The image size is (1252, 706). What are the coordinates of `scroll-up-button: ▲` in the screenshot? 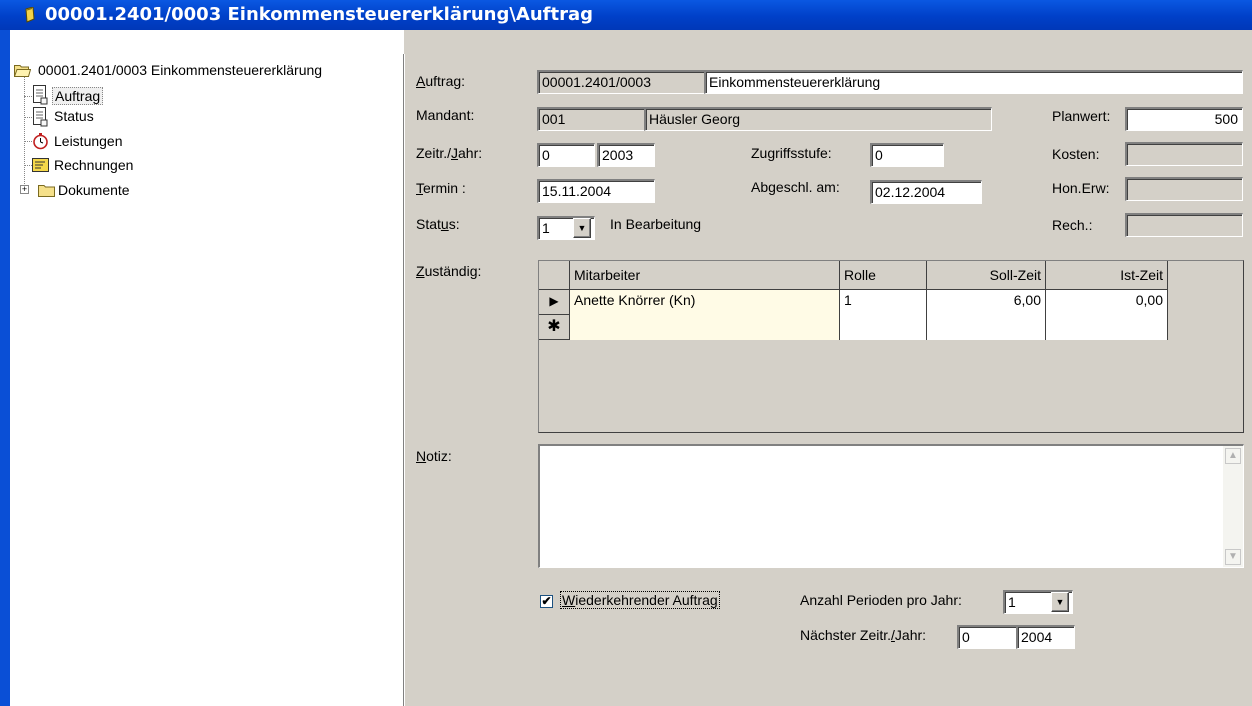 It's located at (1233, 456).